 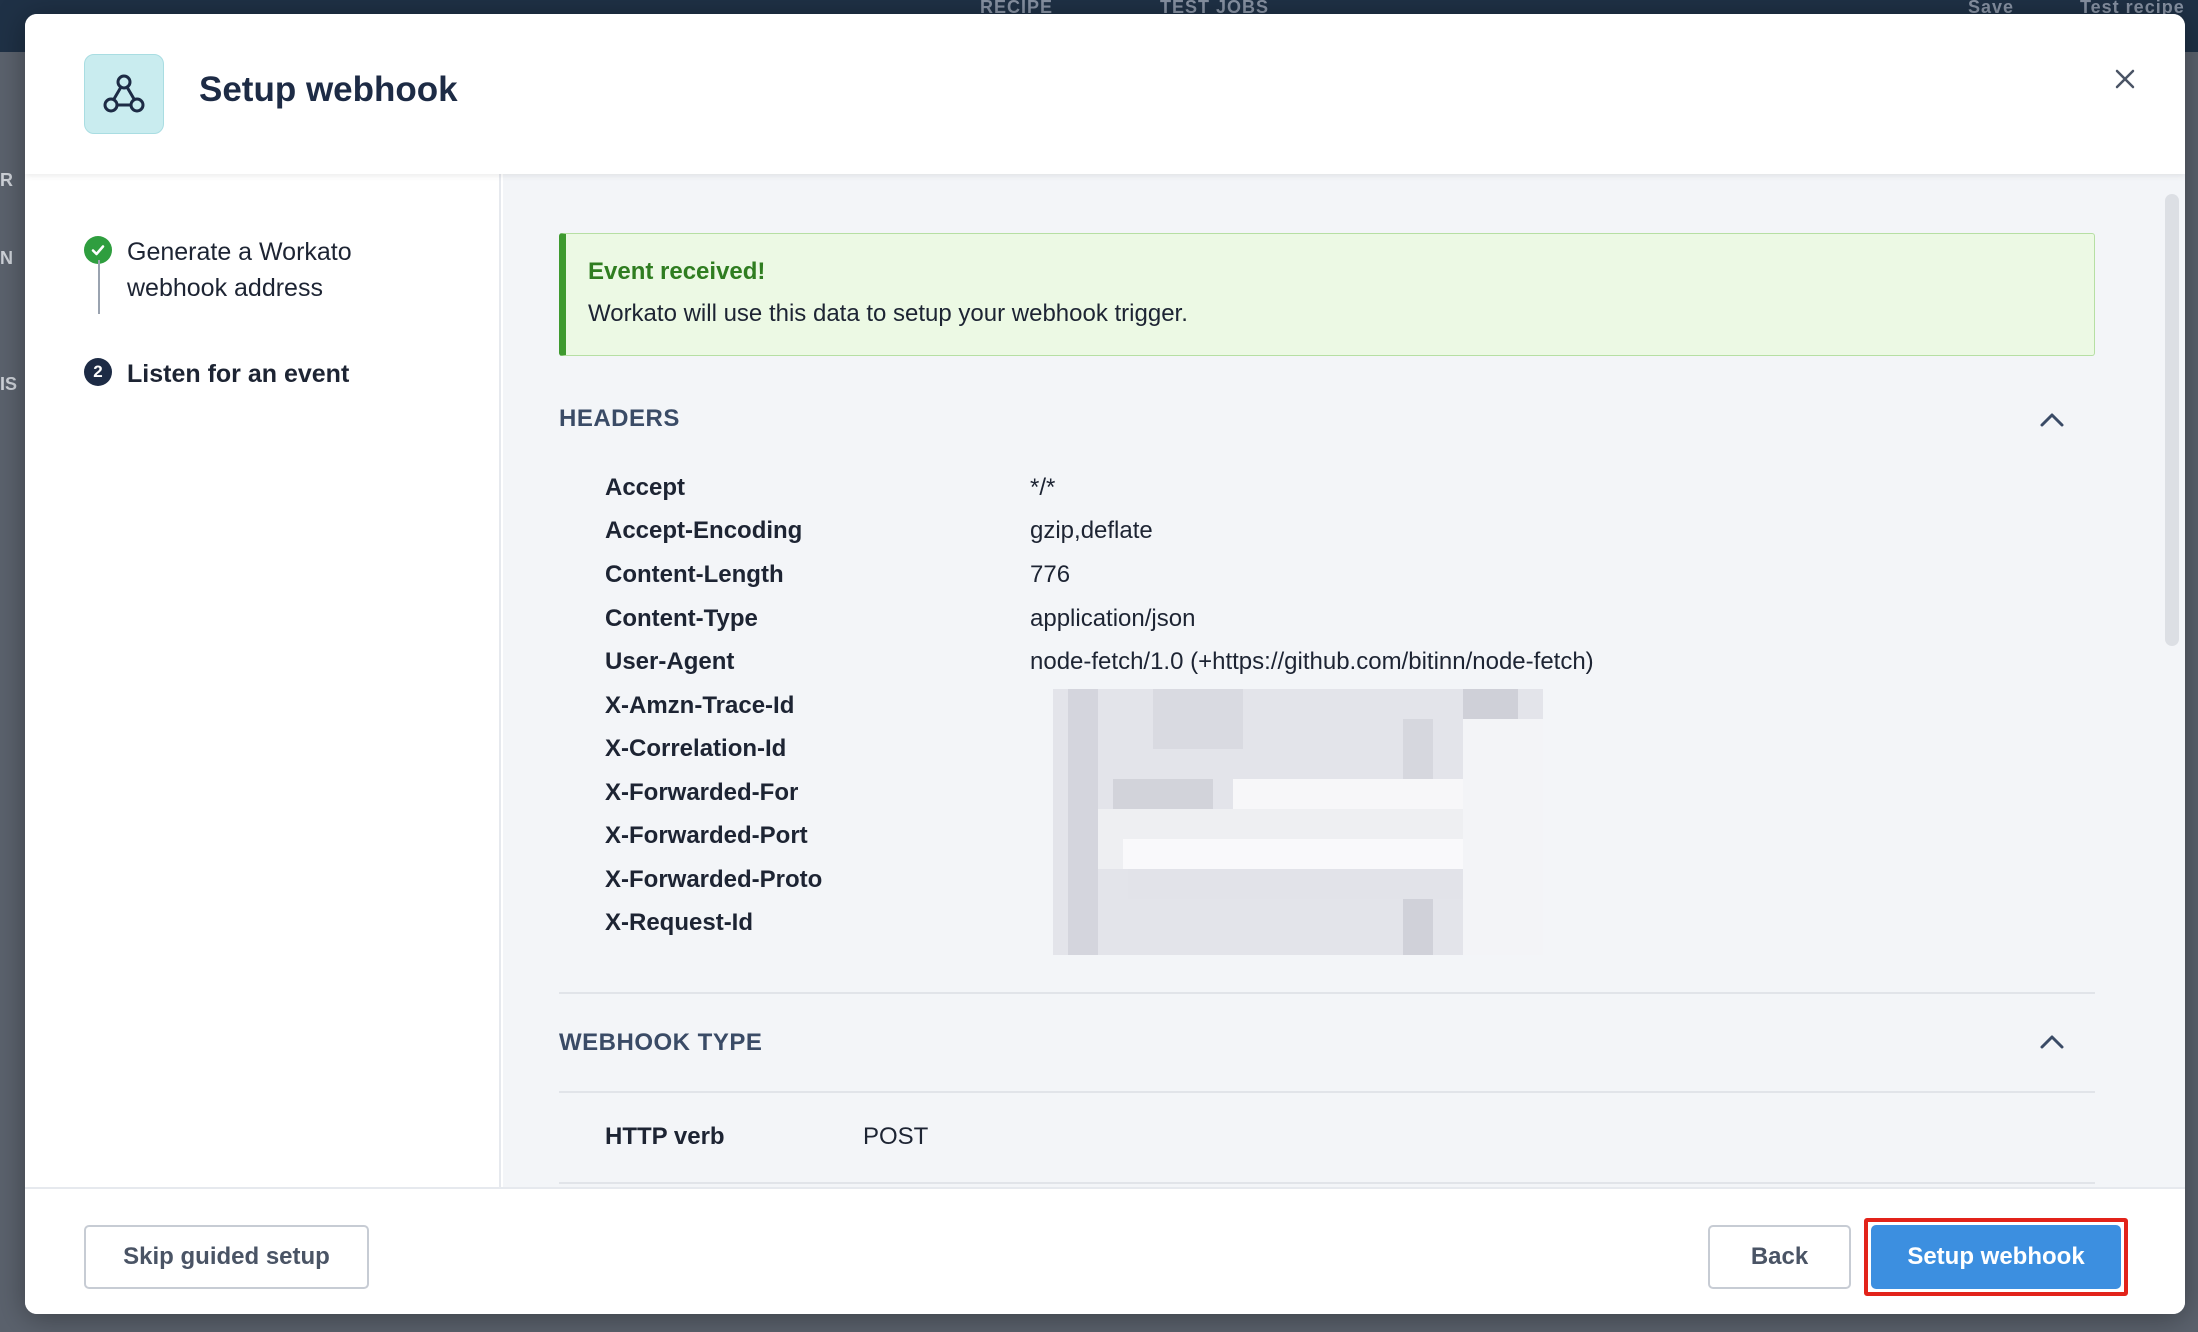 I want to click on setup-webhook-button: Setup webhook, so click(x=1996, y=1257).